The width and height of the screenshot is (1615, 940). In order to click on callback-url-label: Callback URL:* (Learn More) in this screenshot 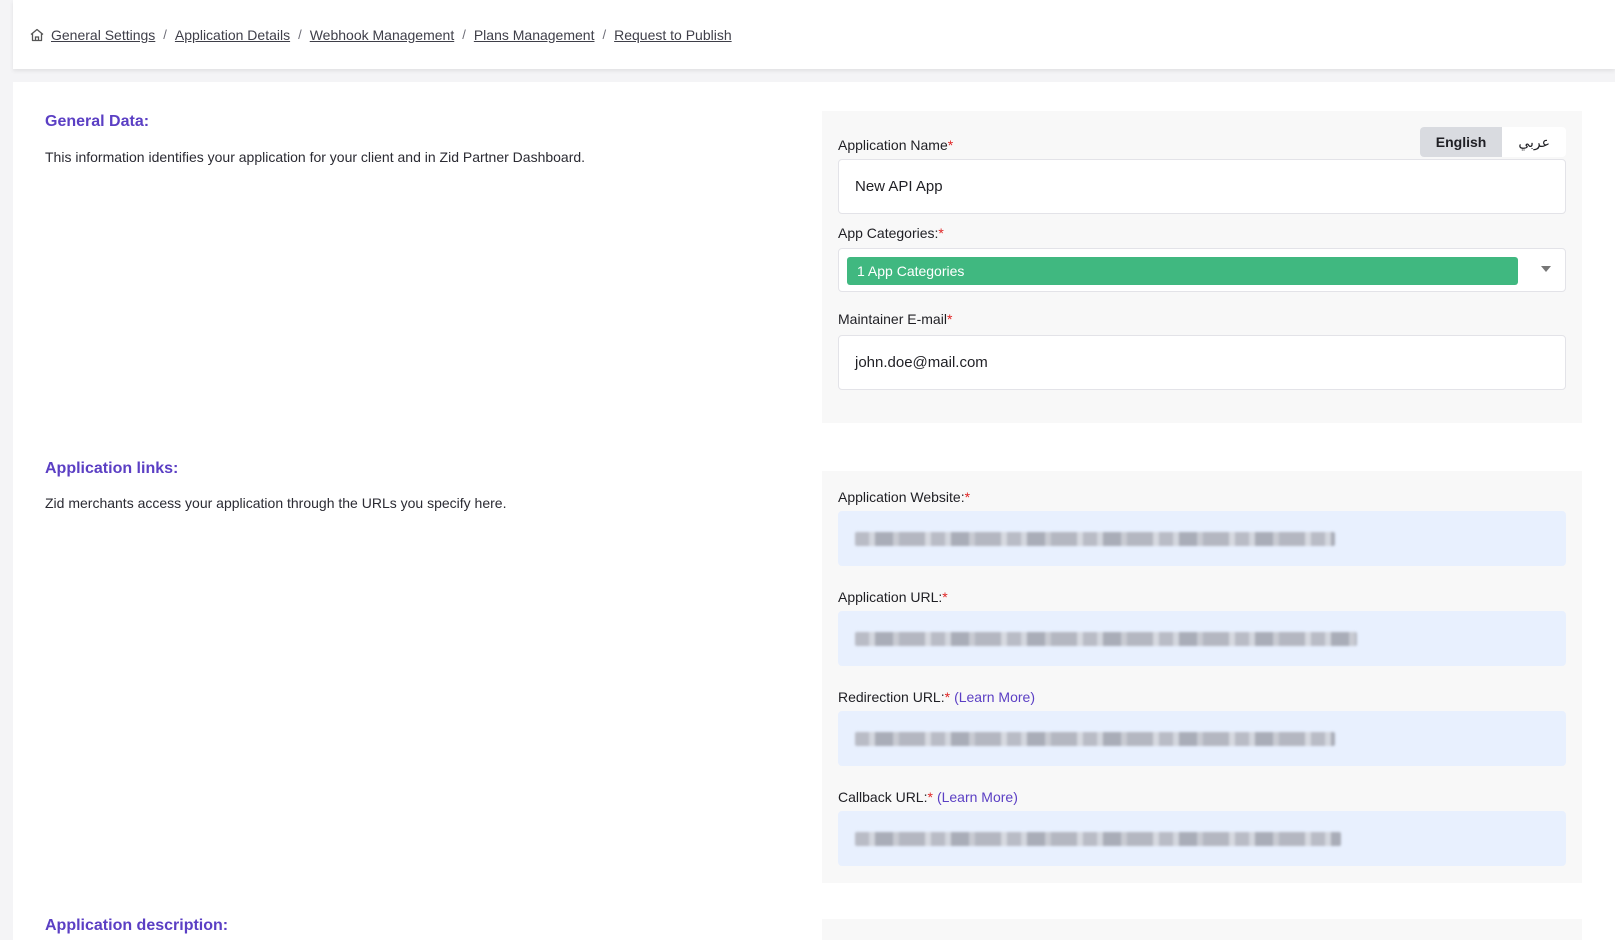, I will do `click(928, 797)`.